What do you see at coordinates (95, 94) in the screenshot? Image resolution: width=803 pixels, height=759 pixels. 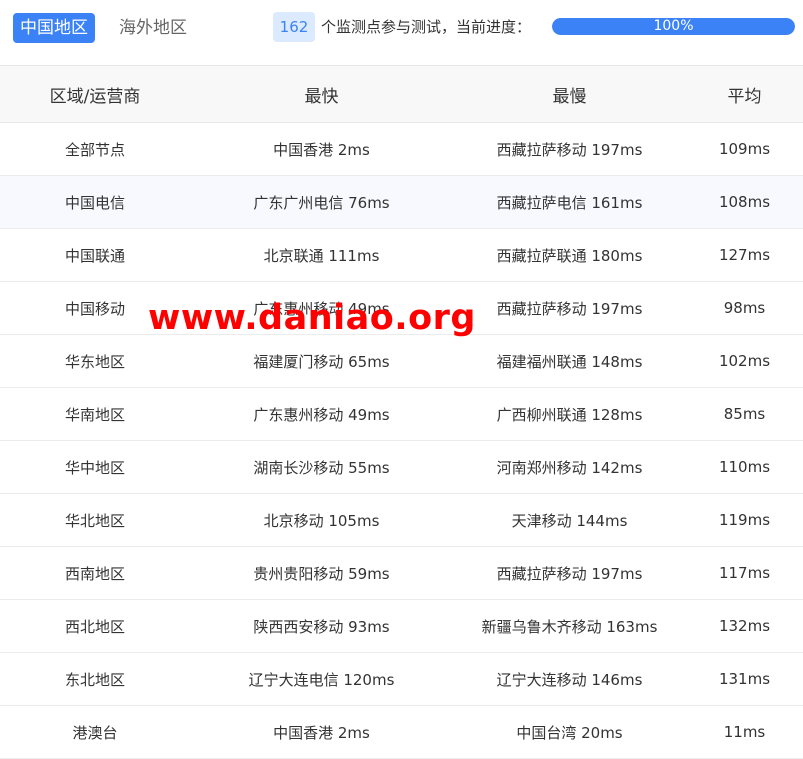 I see `header-region: 区域/运营商` at bounding box center [95, 94].